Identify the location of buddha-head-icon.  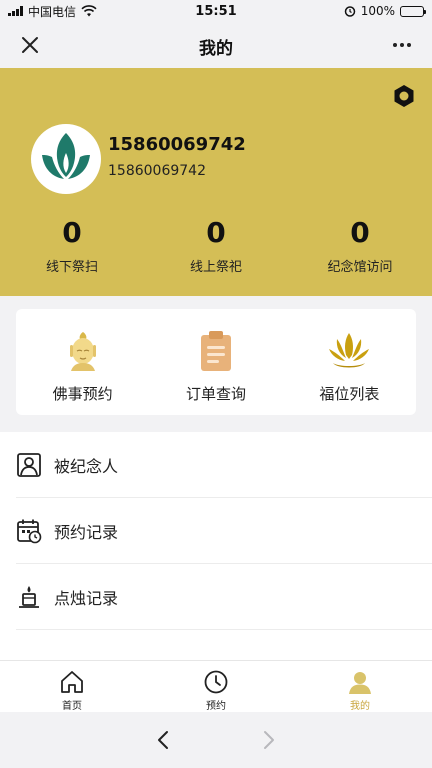
(82, 351).